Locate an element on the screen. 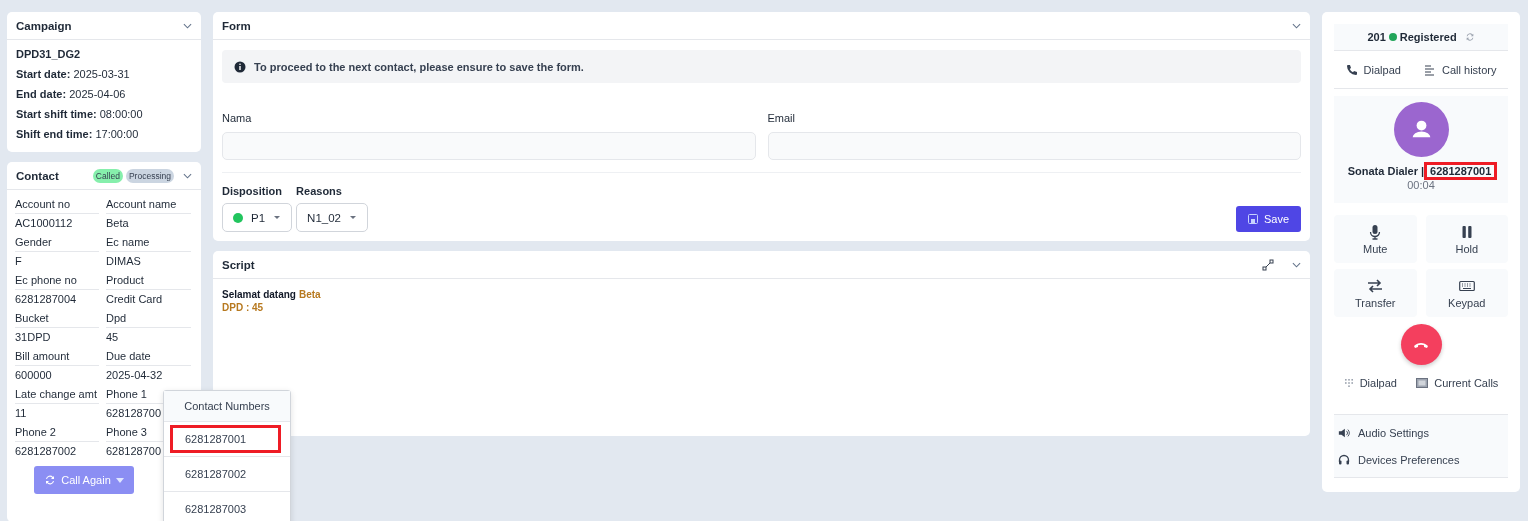 The image size is (1528, 521). field-value: Credit Card is located at coordinates (135, 299).